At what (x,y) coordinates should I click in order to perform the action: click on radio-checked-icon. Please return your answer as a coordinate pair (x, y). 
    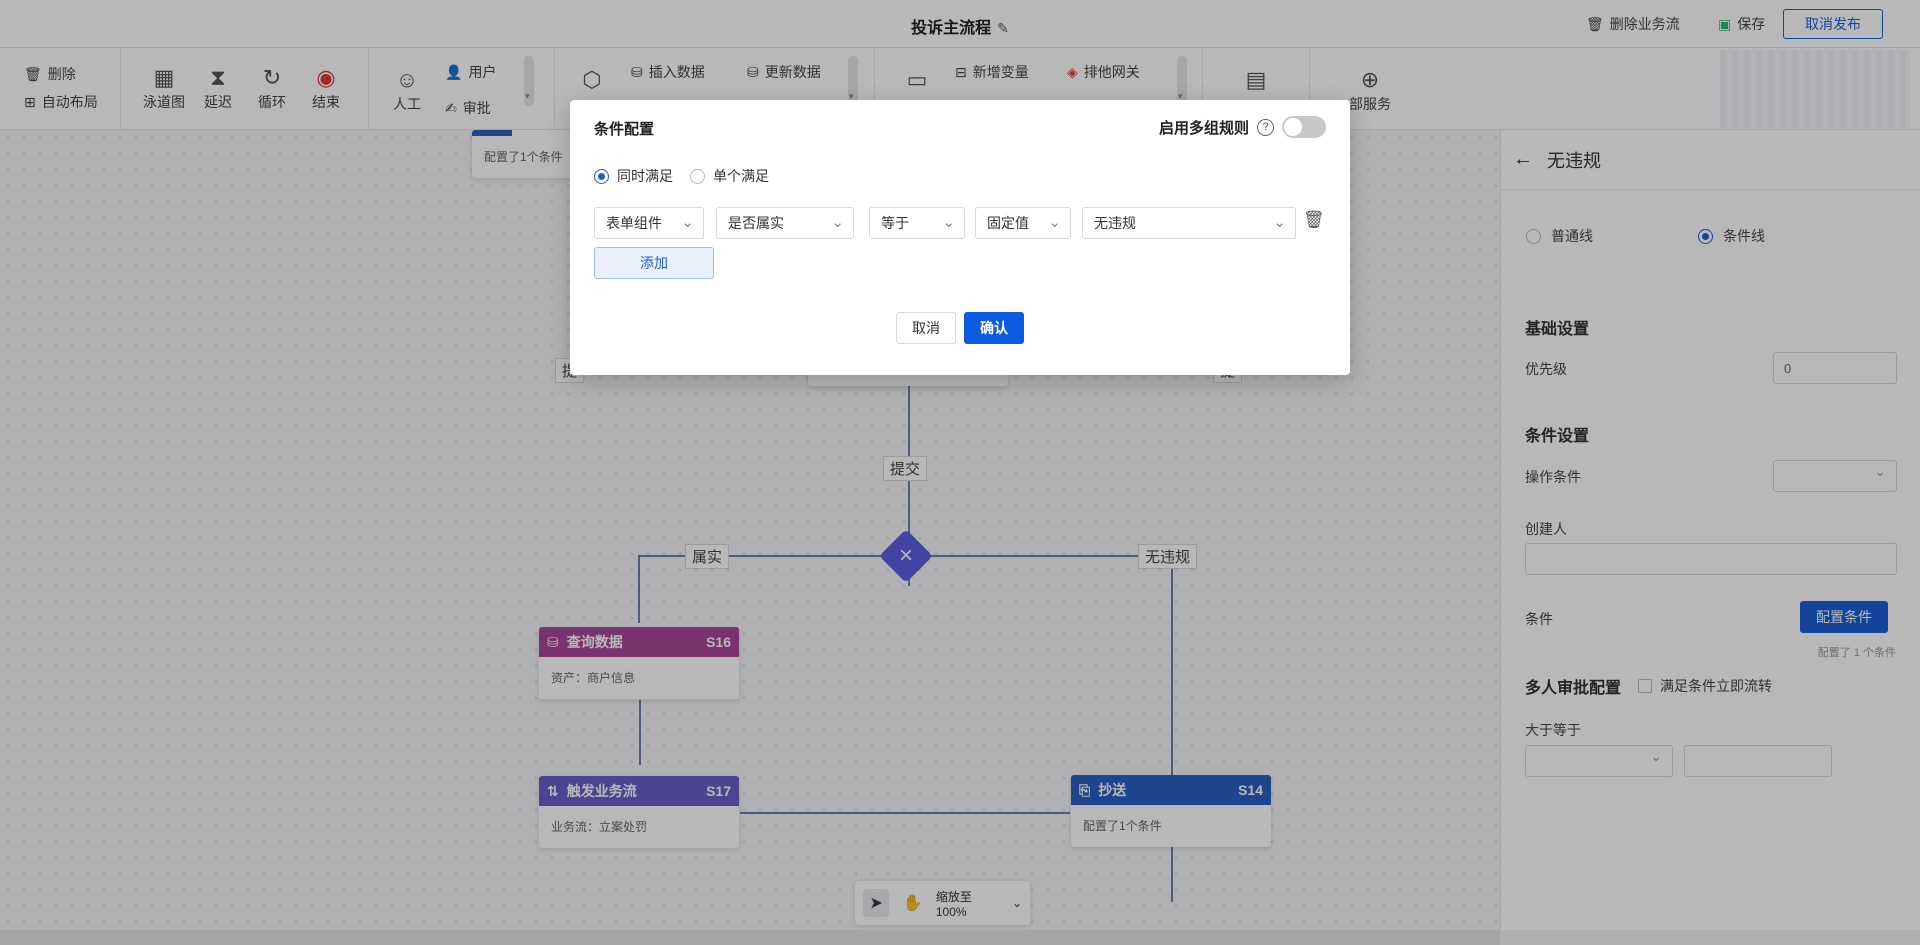
    Looking at the image, I should click on (601, 176).